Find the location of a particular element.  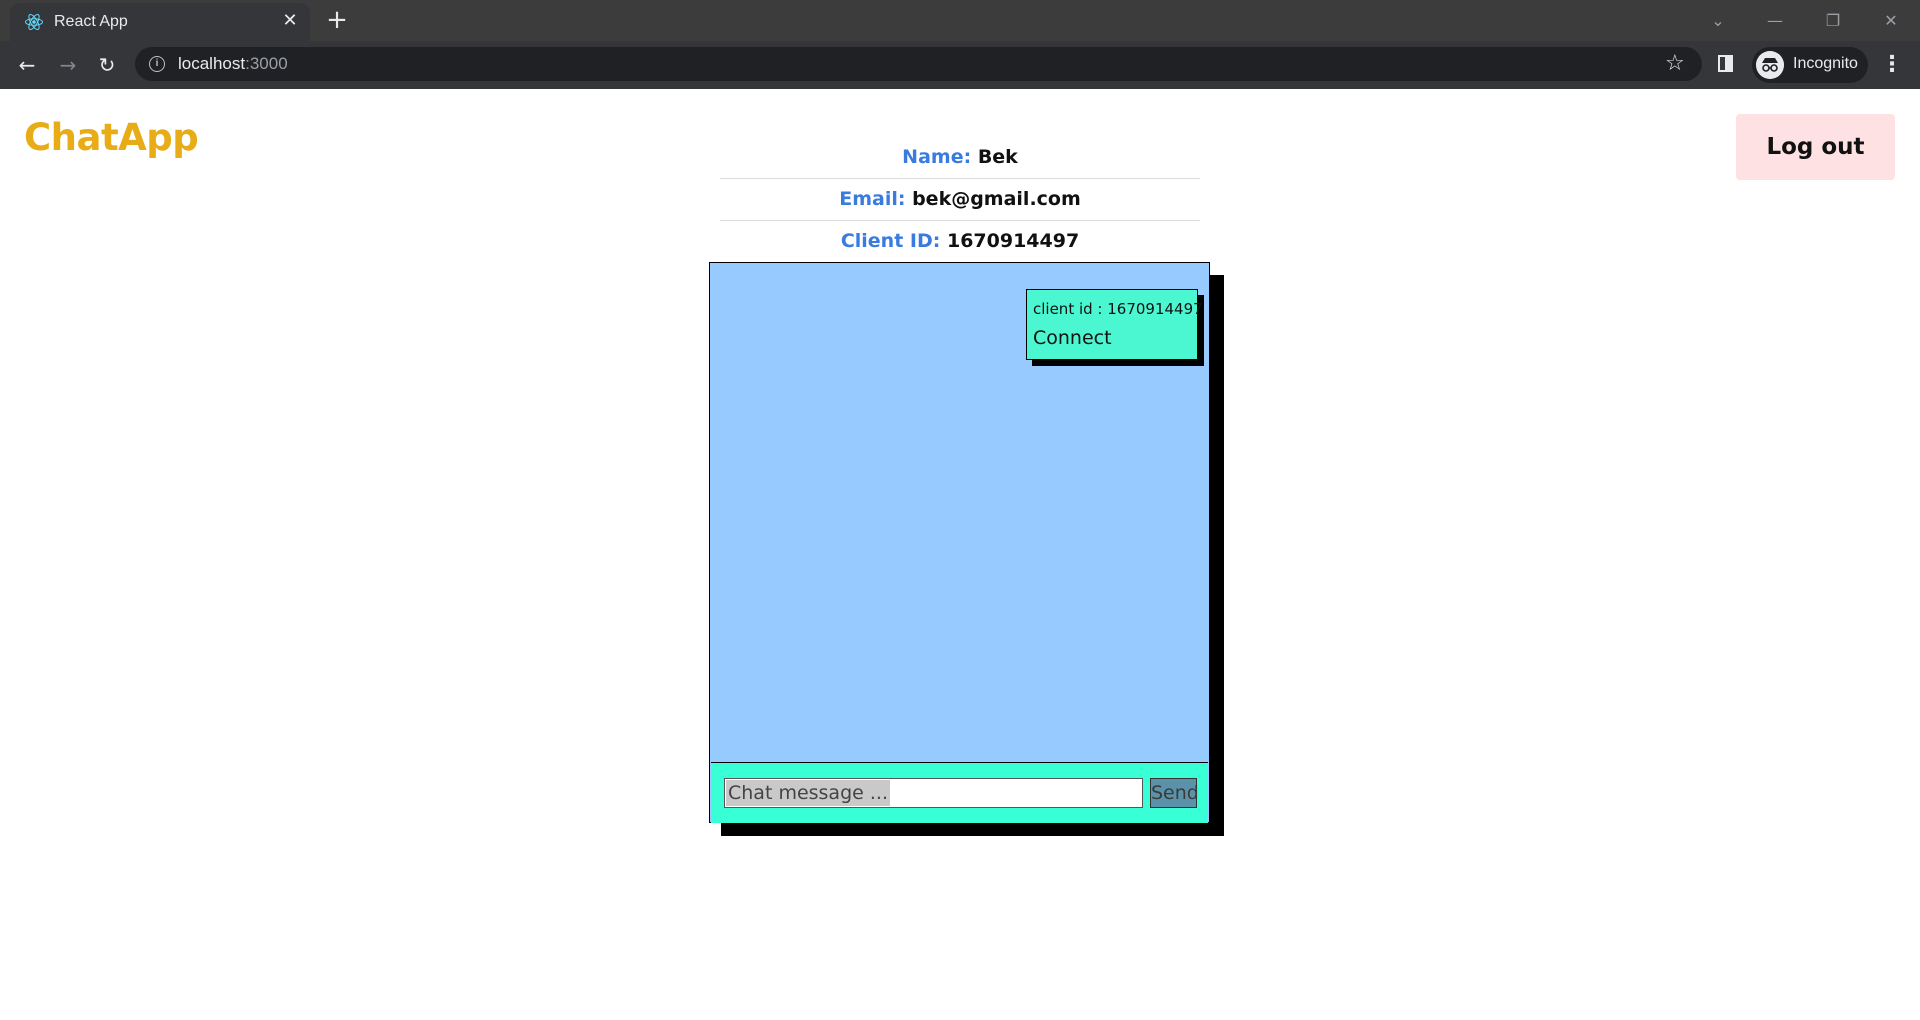

app-logo: ChatApp is located at coordinates (111, 137).